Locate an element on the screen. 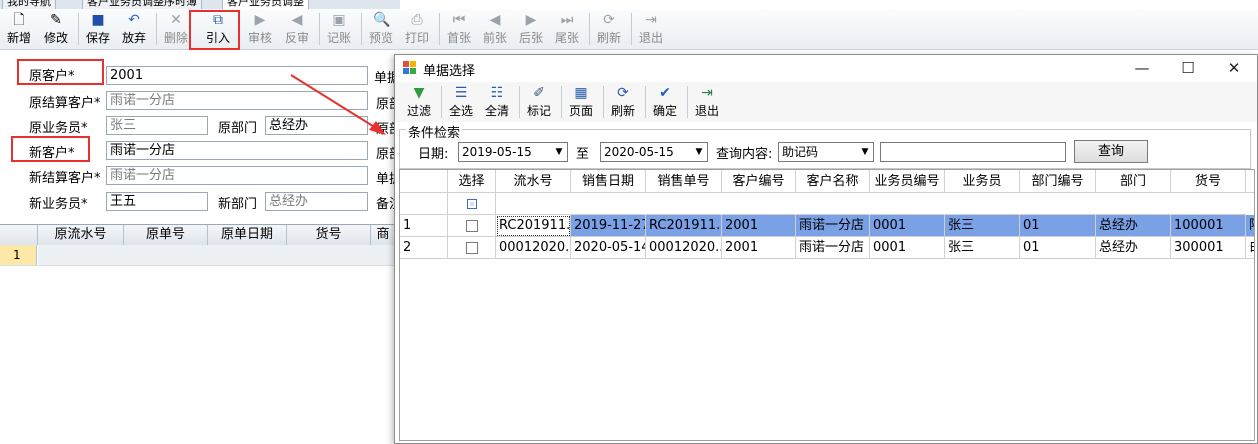 The image size is (1258, 444). table-row: 1 is located at coordinates (197, 255).